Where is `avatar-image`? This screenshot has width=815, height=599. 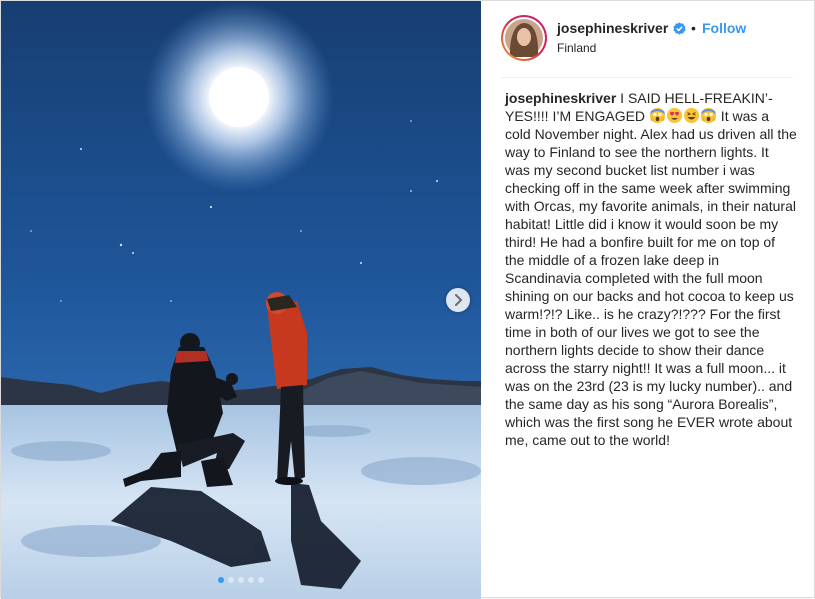
avatar-image is located at coordinates (524, 38).